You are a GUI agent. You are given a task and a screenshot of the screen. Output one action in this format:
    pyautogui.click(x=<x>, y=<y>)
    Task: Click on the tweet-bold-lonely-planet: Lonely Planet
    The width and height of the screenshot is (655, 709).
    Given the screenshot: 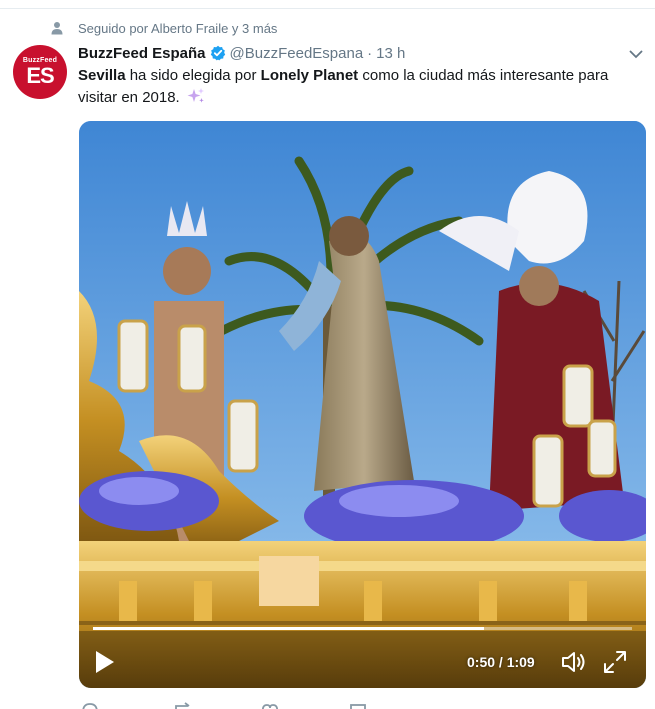 What is the action you would take?
    pyautogui.click(x=310, y=75)
    